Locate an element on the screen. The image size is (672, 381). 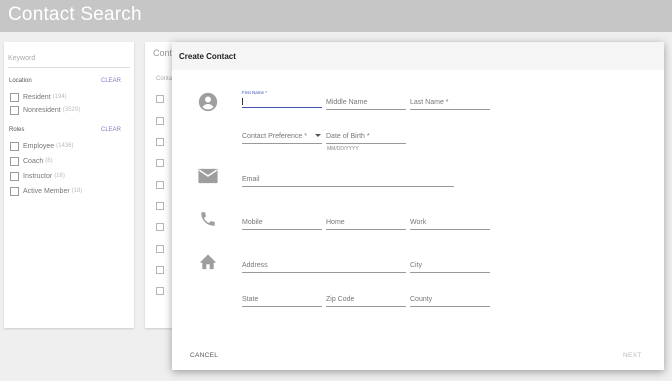
results-column-header: Conta is located at coordinates (164, 79).